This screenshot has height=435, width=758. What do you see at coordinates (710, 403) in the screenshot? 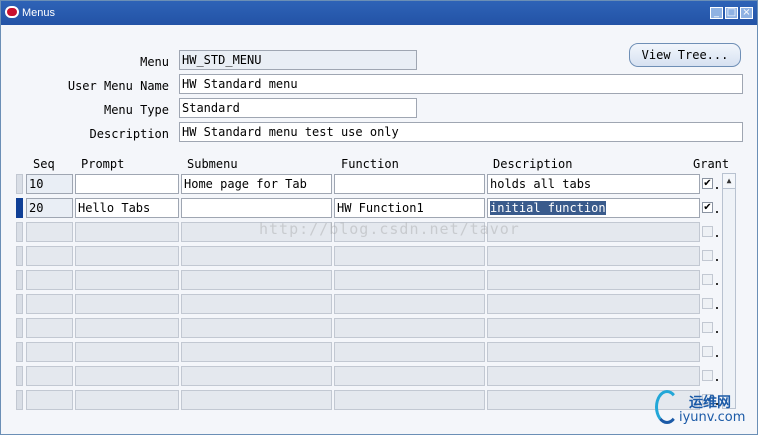
I see `logo-cn-text: 运维网` at bounding box center [710, 403].